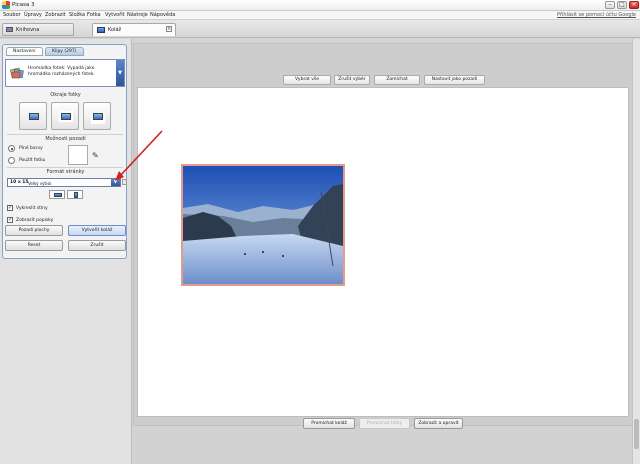 This screenshot has height=464, width=640. I want to click on edge-style-border-button, so click(65, 116).